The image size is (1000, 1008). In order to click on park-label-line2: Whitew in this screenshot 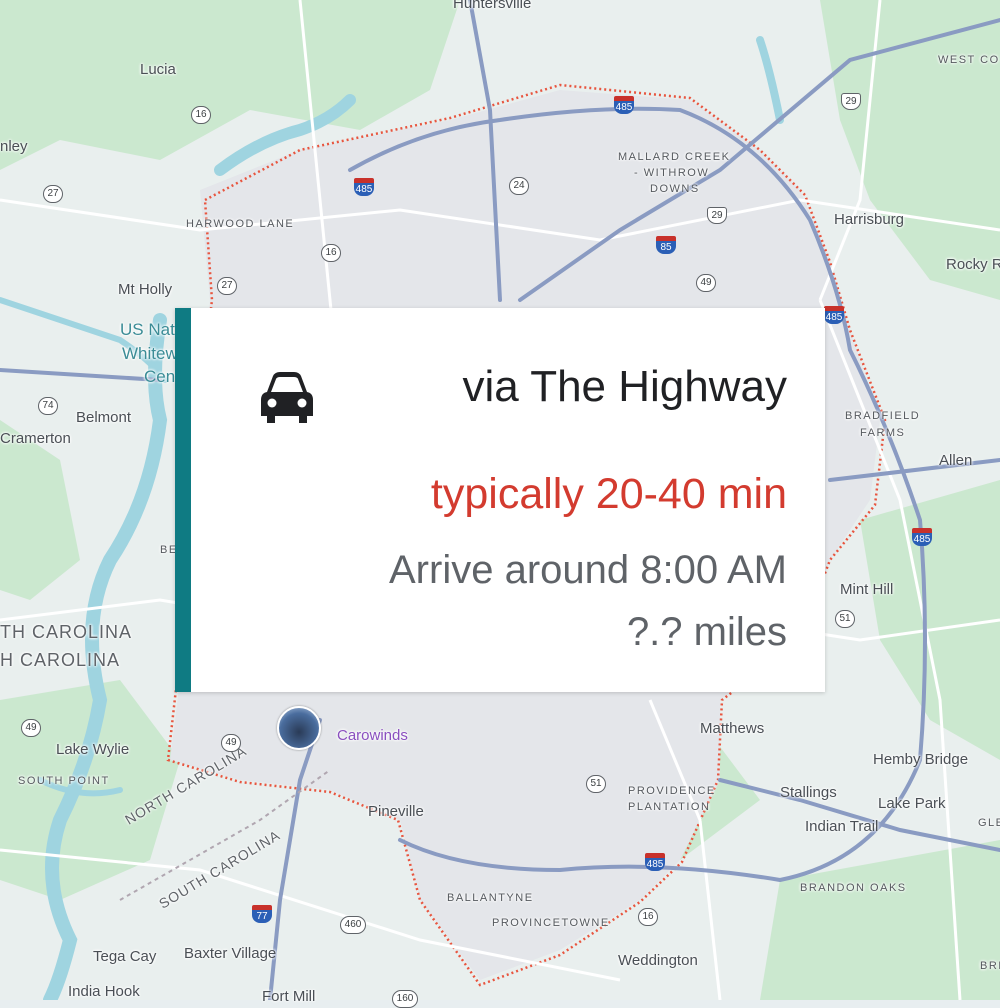, I will do `click(150, 354)`.